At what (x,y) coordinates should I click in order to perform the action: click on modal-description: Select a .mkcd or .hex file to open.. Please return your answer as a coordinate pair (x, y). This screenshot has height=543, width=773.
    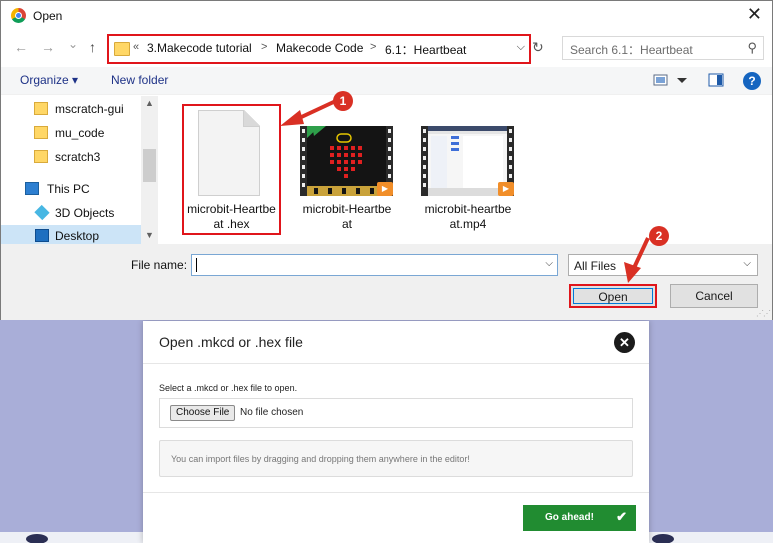
    Looking at the image, I should click on (228, 388).